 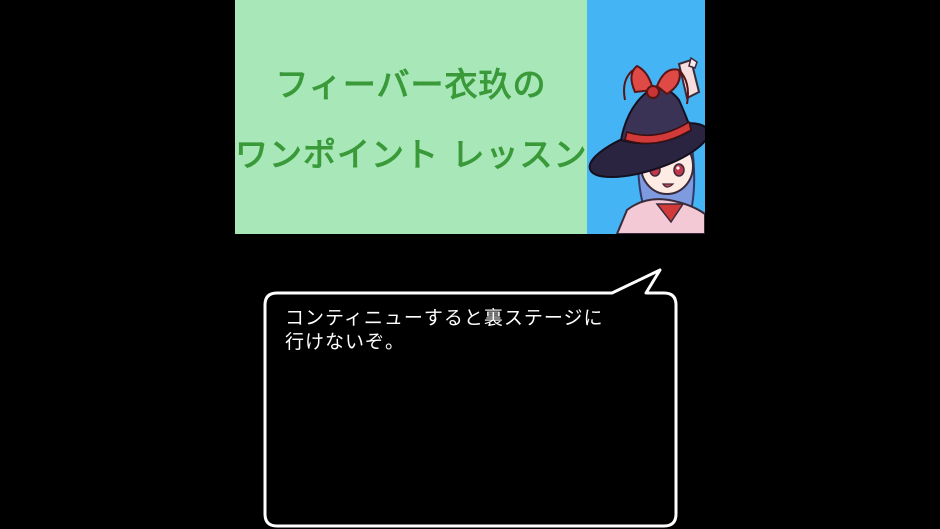 What do you see at coordinates (444, 318) in the screenshot?
I see `dialog-line-1: コンティニューすると裏ステージに` at bounding box center [444, 318].